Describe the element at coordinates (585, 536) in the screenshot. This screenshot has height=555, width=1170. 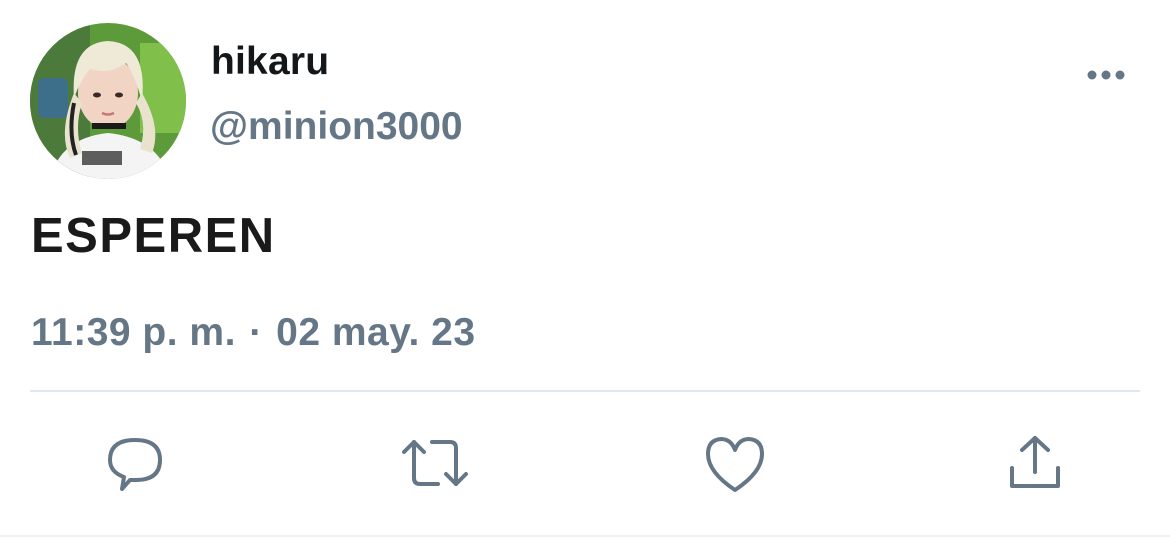
I see `bottom-border` at that location.